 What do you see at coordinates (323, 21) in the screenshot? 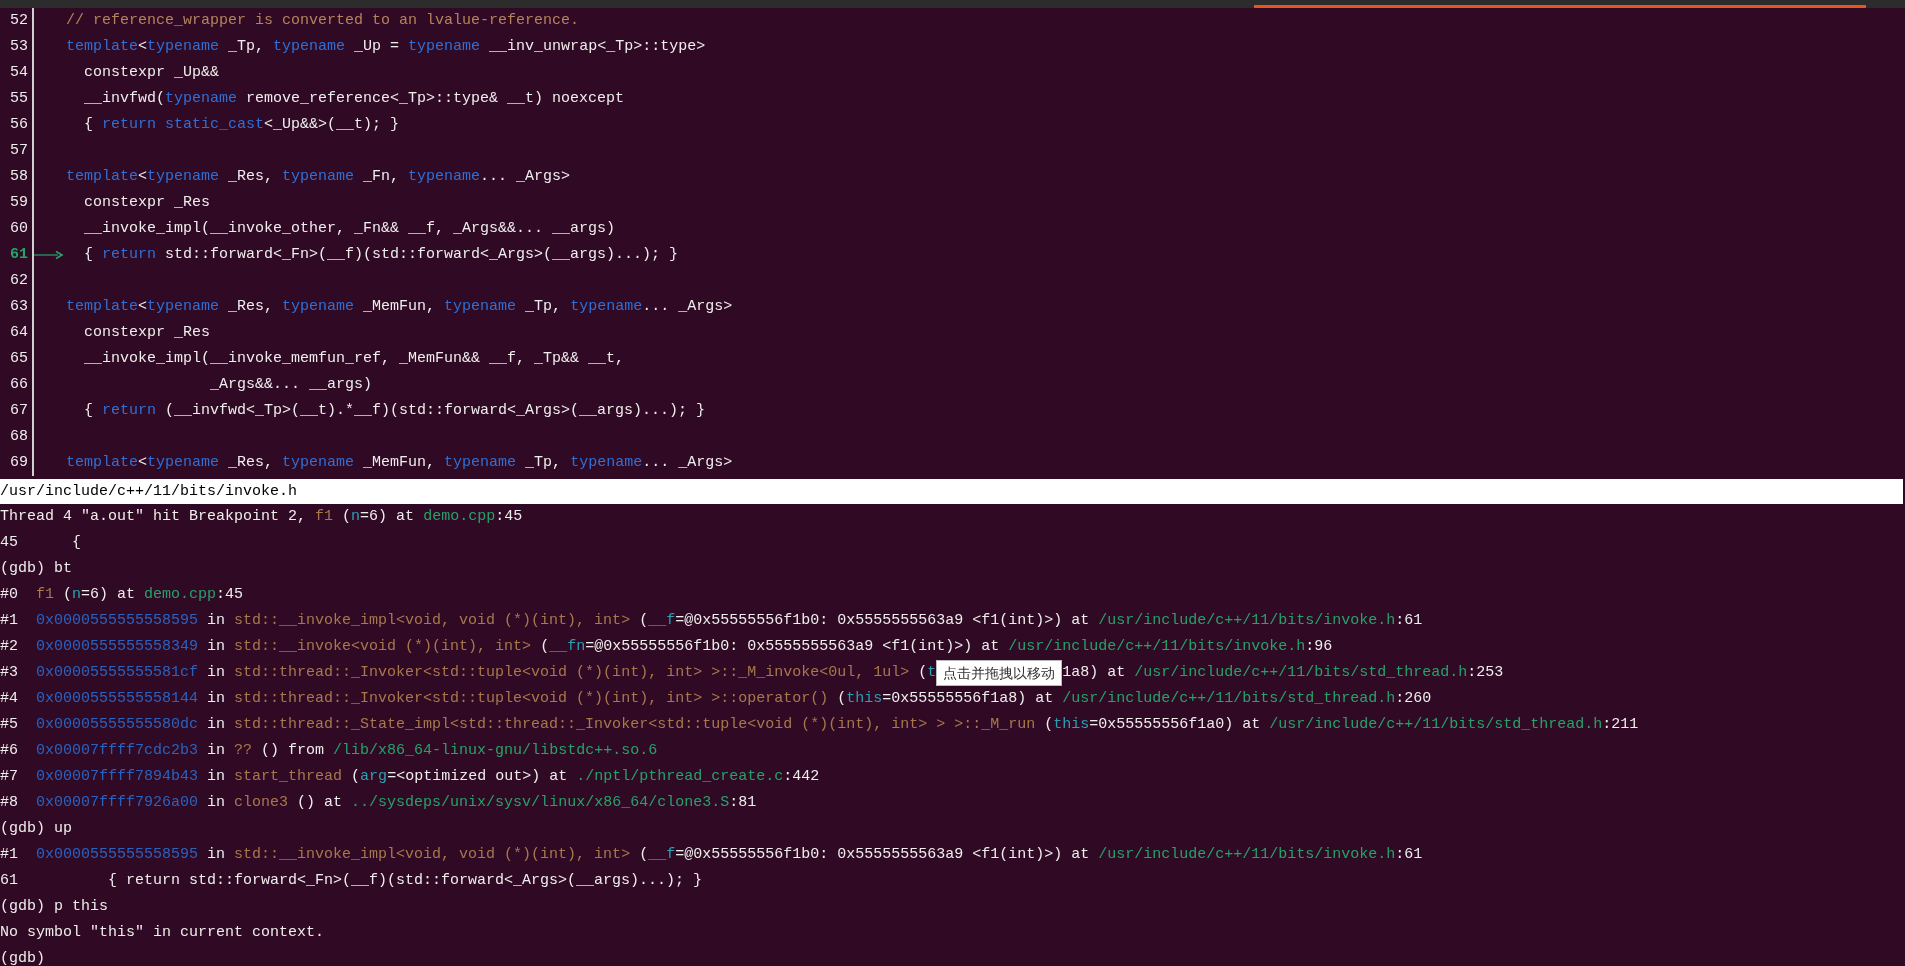
I see `code-line: // reference_wrapper is converted to an lvalue-reference.` at bounding box center [323, 21].